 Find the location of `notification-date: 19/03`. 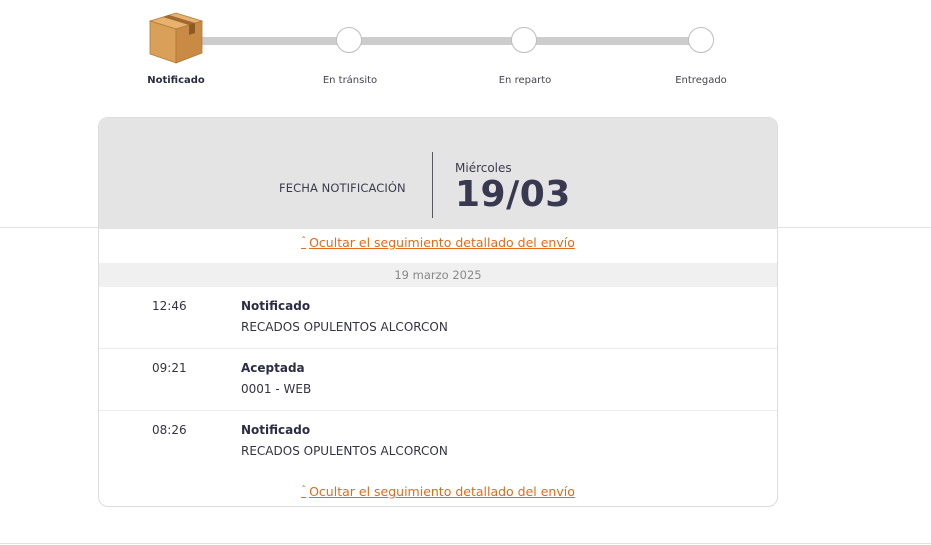

notification-date: 19/03 is located at coordinates (513, 194).